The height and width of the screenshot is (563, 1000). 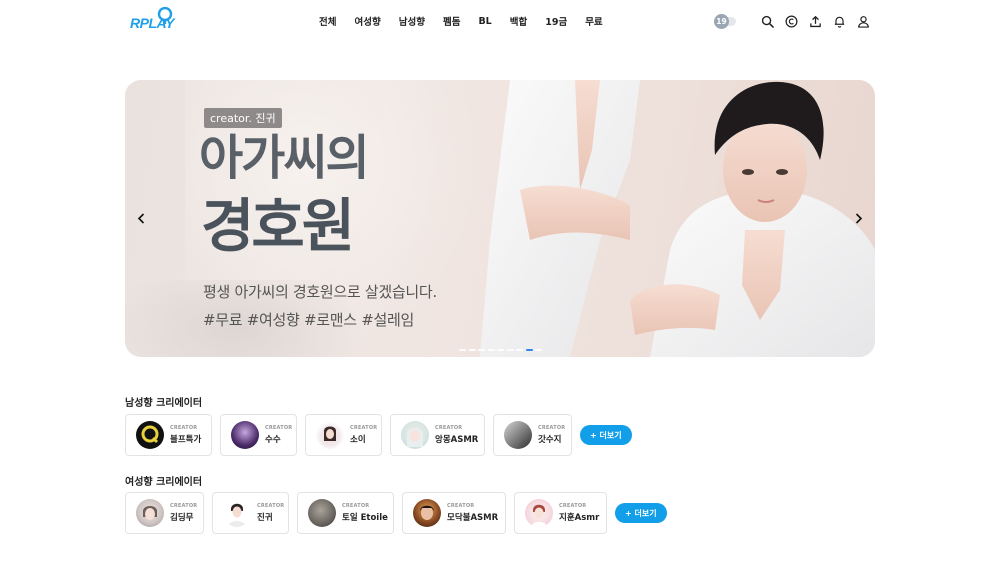 I want to click on card-name: 앙몽ASMR, so click(x=457, y=440).